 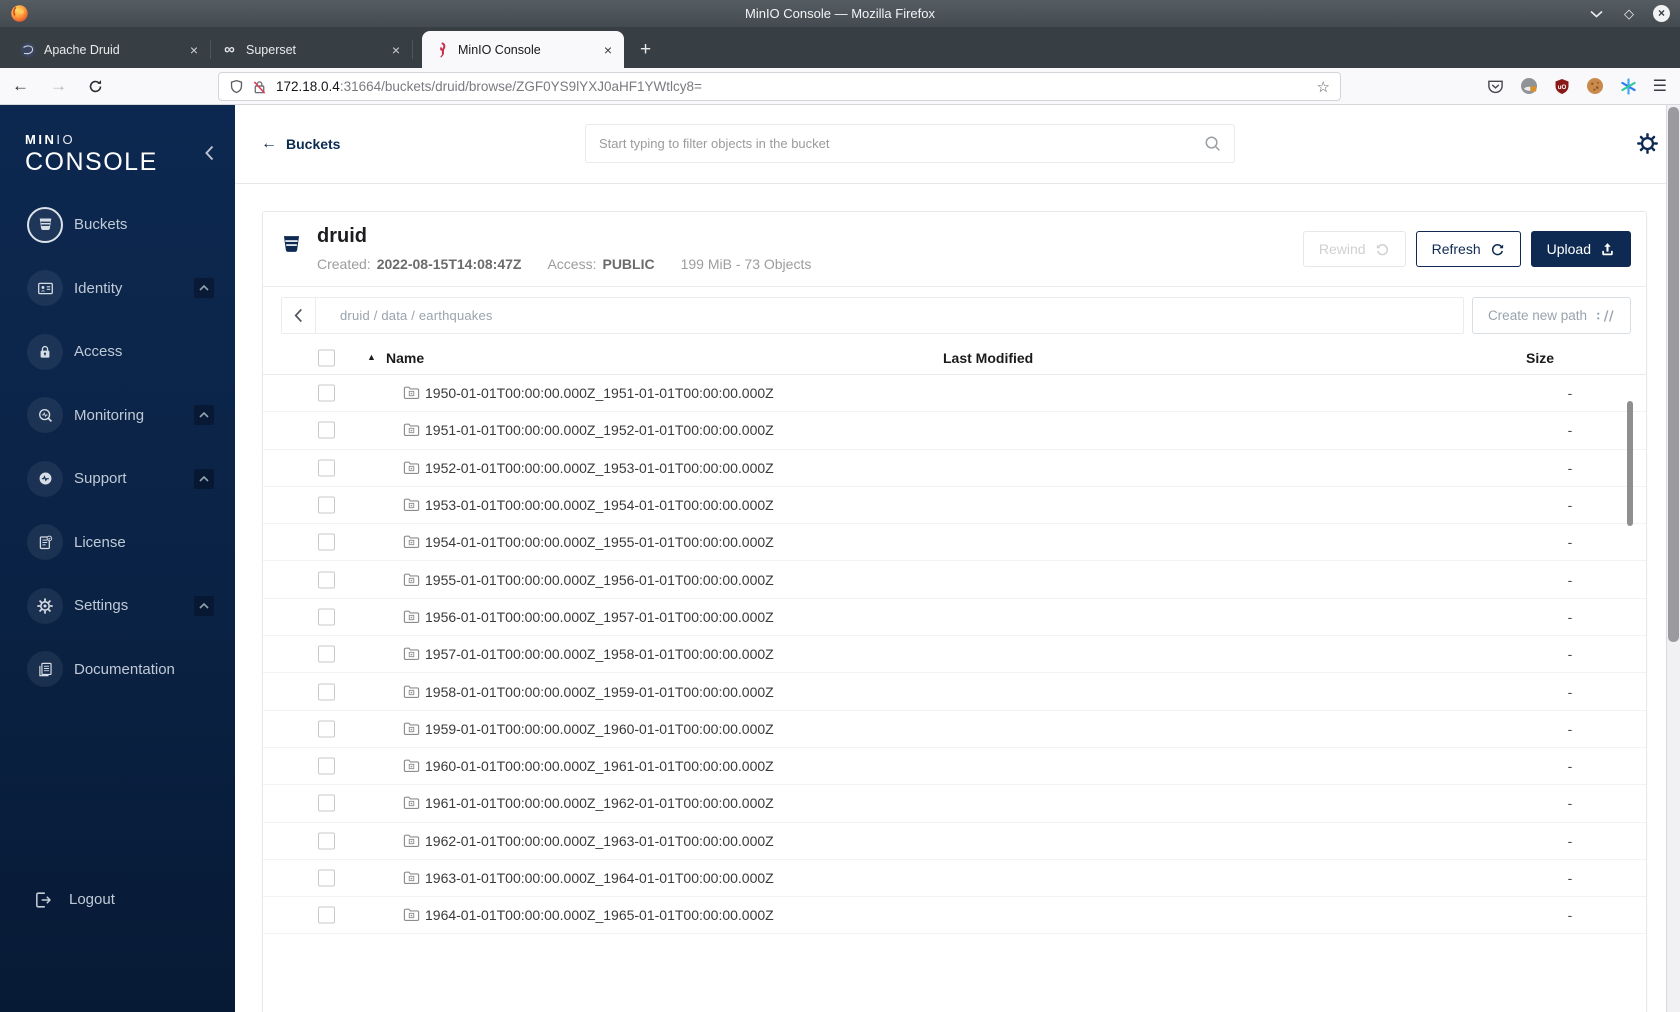 What do you see at coordinates (1661, 13) in the screenshot?
I see `close-button: ×` at bounding box center [1661, 13].